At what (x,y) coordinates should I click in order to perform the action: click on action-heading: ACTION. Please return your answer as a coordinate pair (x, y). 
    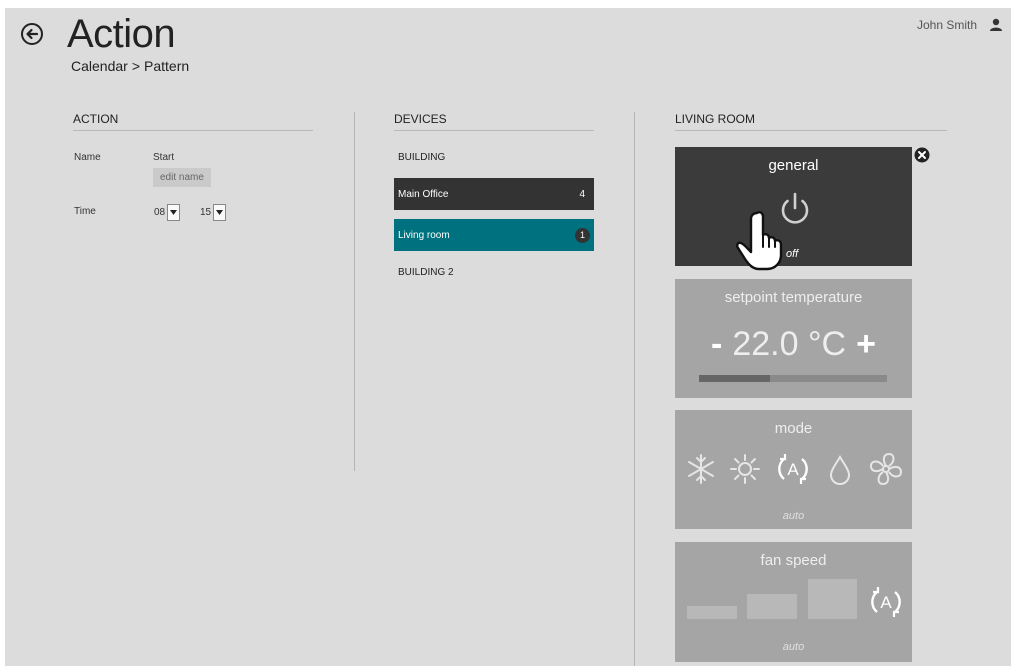
    Looking at the image, I should click on (193, 121).